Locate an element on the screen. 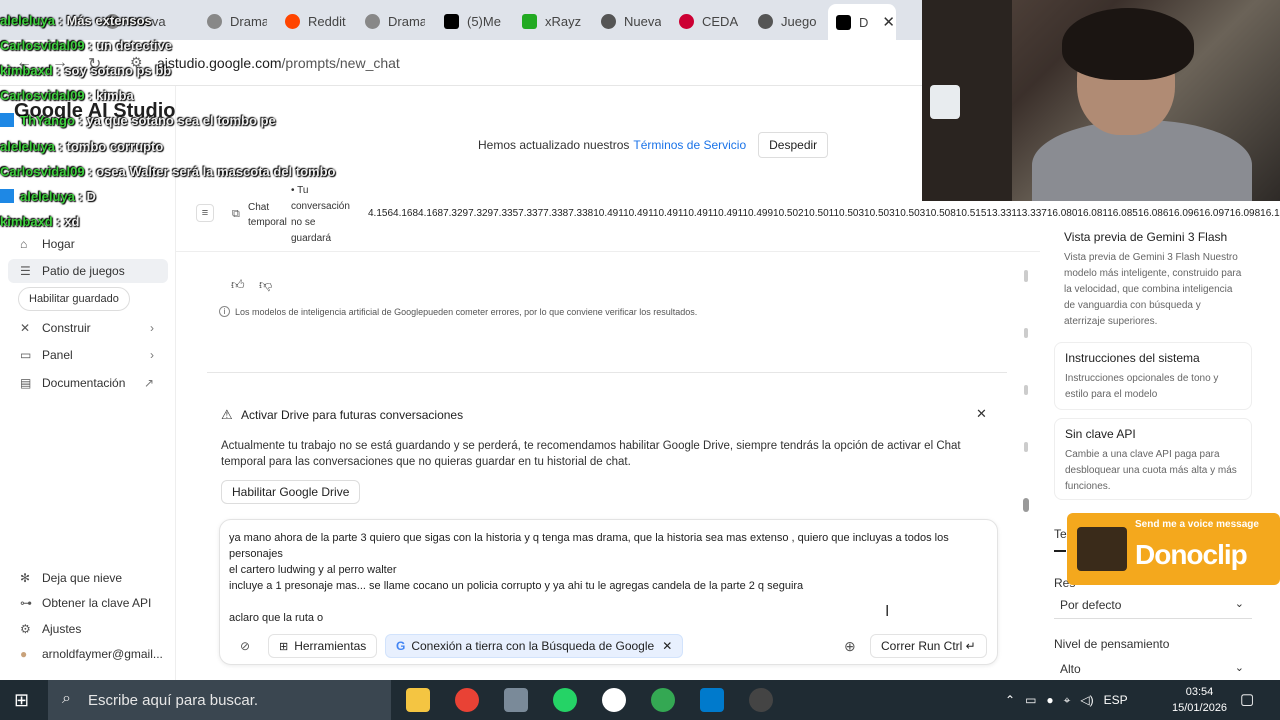 The image size is (1280, 720). tools-button: ⊞ Herramientas is located at coordinates (323, 646).